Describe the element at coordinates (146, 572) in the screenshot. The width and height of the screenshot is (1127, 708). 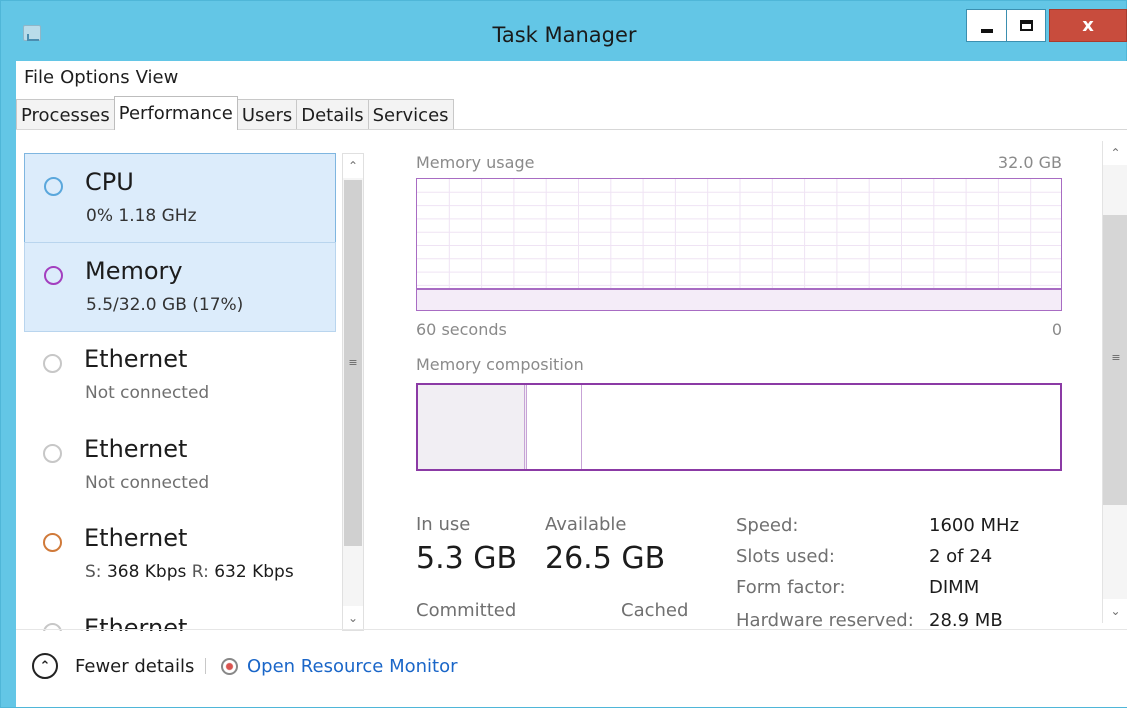
I see `send-value: 368 Kbps` at that location.